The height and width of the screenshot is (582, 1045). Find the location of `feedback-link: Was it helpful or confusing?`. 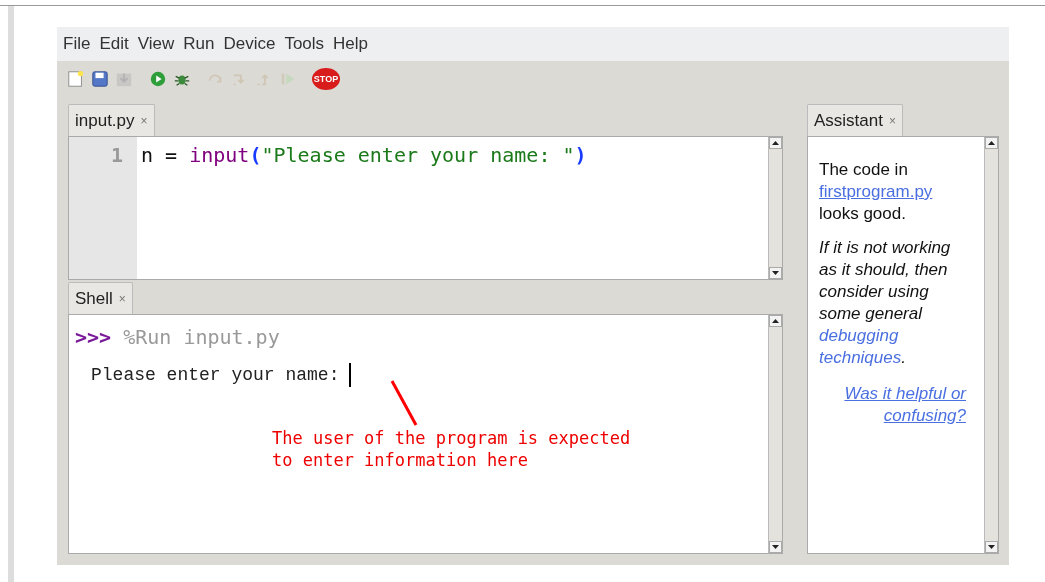

feedback-link: Was it helpful or confusing? is located at coordinates (892, 405).